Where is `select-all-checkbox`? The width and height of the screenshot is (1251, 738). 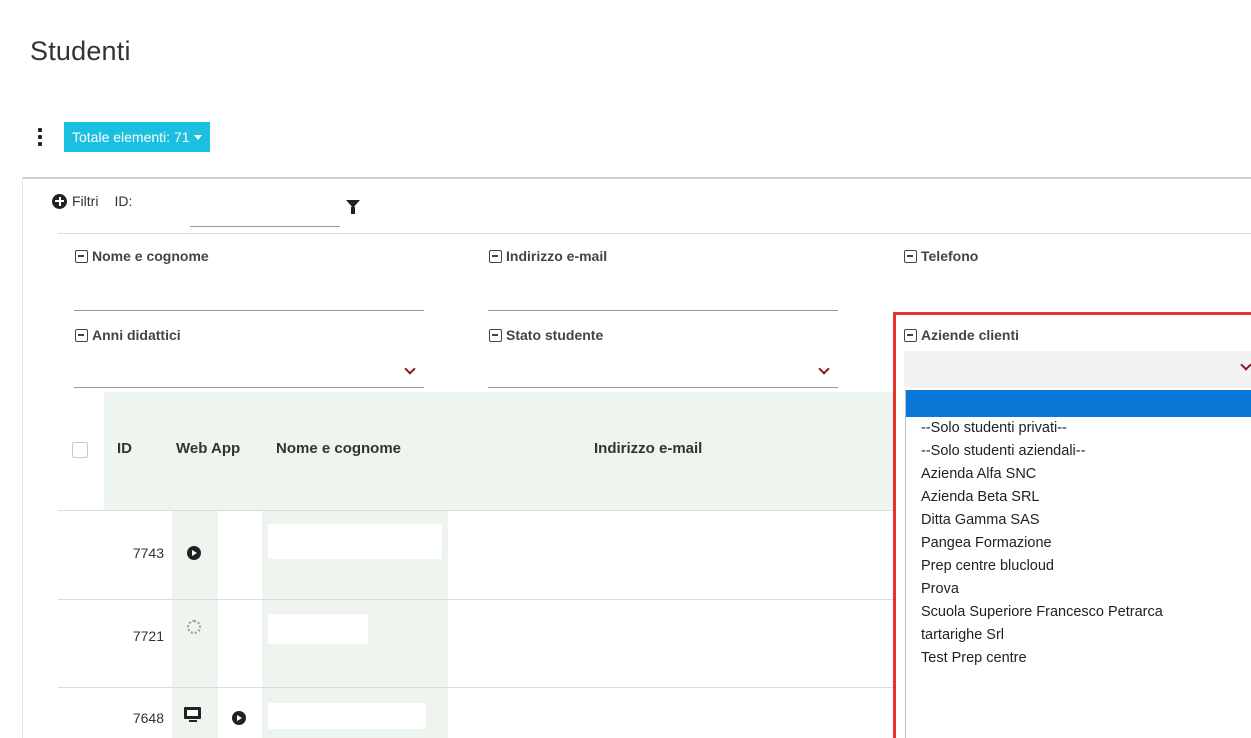
select-all-checkbox is located at coordinates (80, 450).